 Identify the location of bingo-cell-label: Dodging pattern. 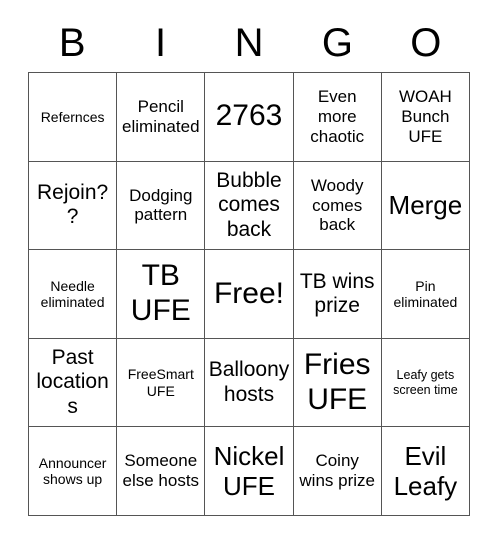
(161, 205).